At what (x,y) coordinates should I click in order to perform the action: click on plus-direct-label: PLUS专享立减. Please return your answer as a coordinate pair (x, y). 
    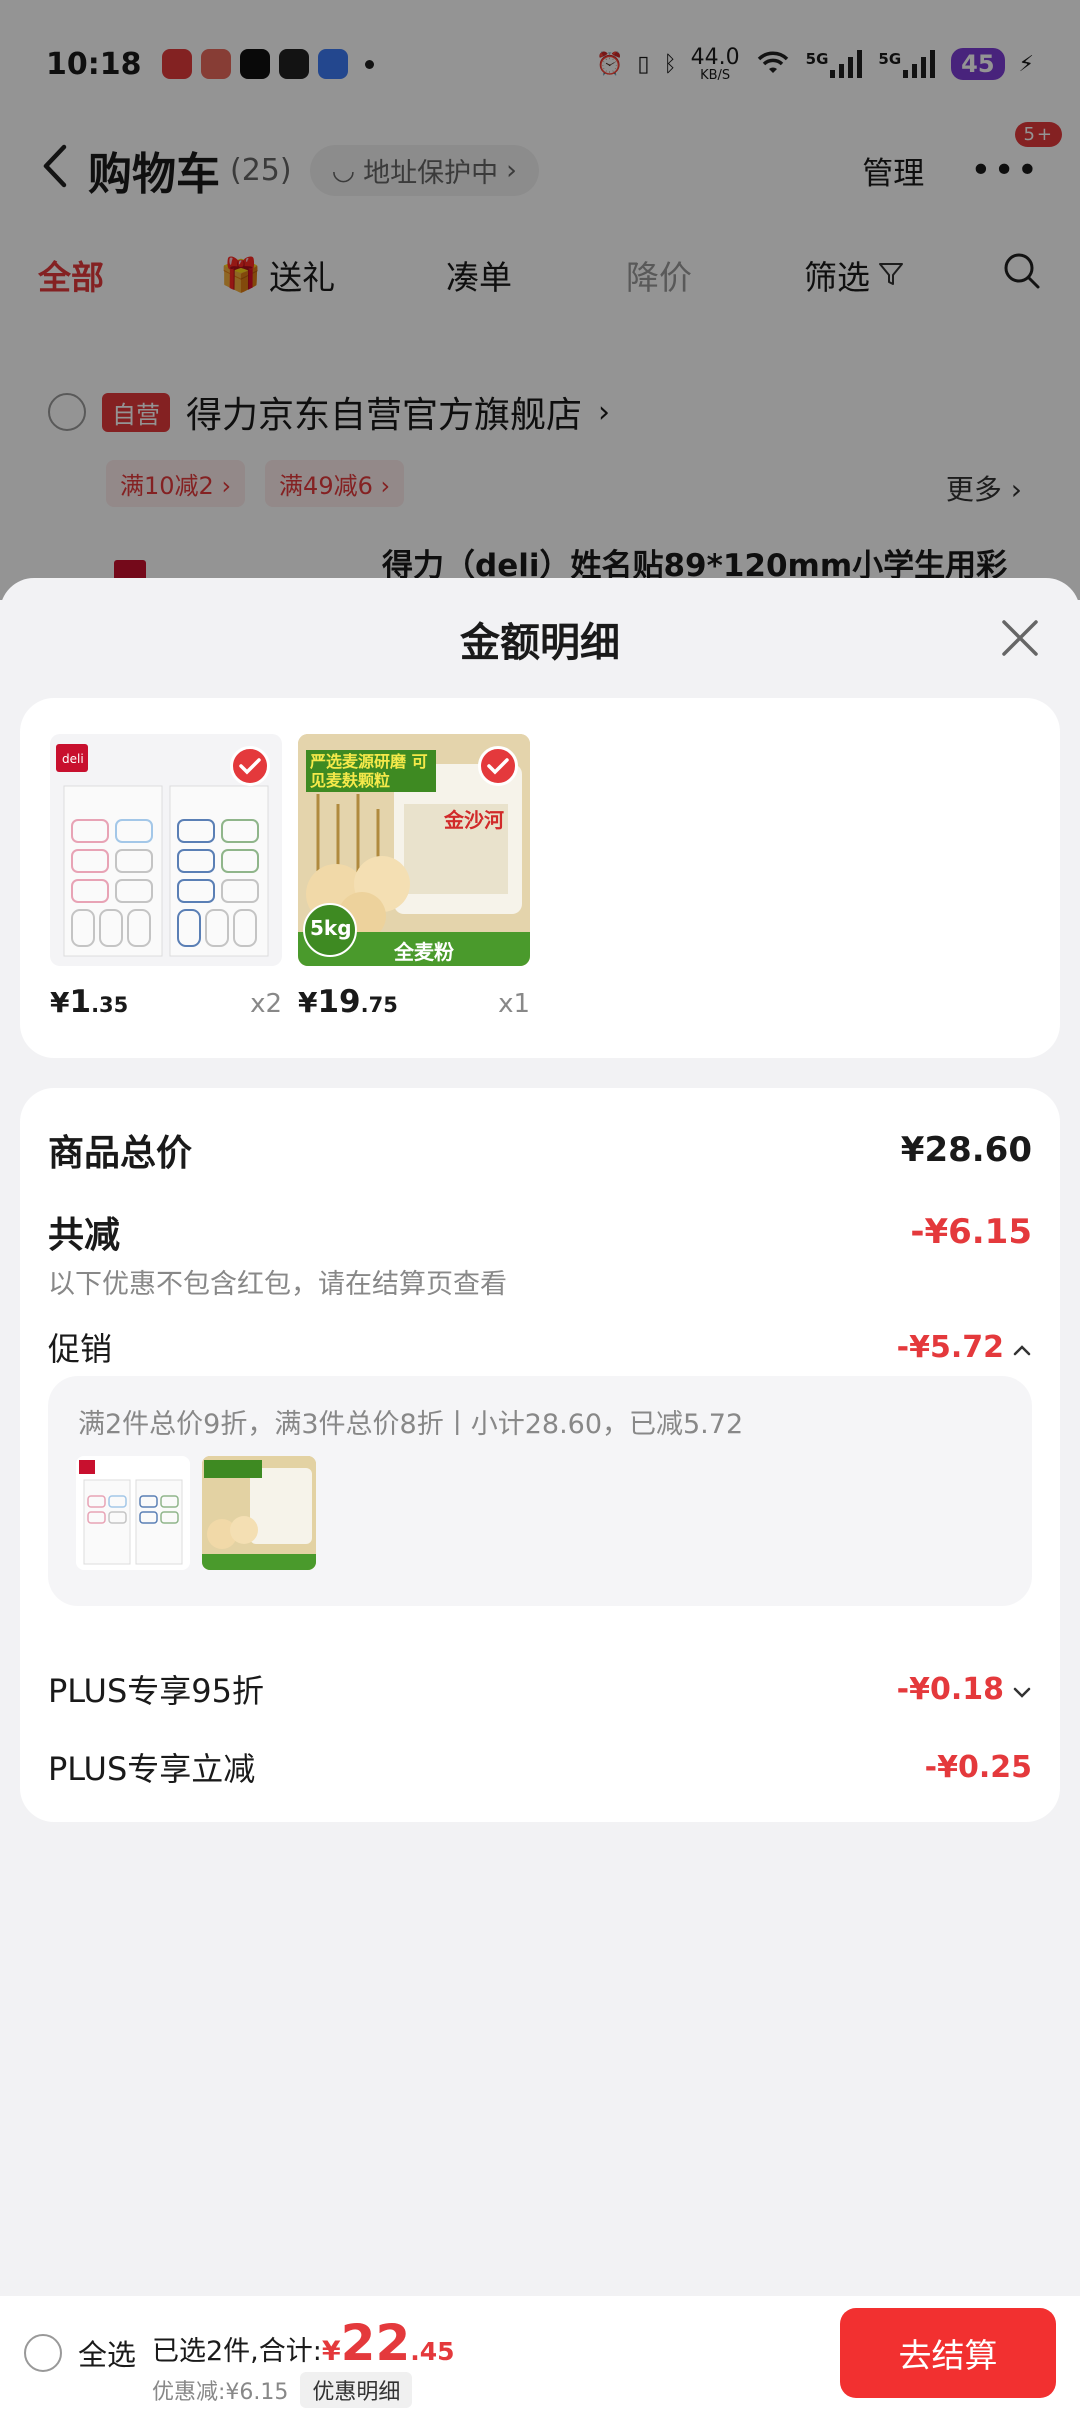
    Looking at the image, I should click on (152, 1769).